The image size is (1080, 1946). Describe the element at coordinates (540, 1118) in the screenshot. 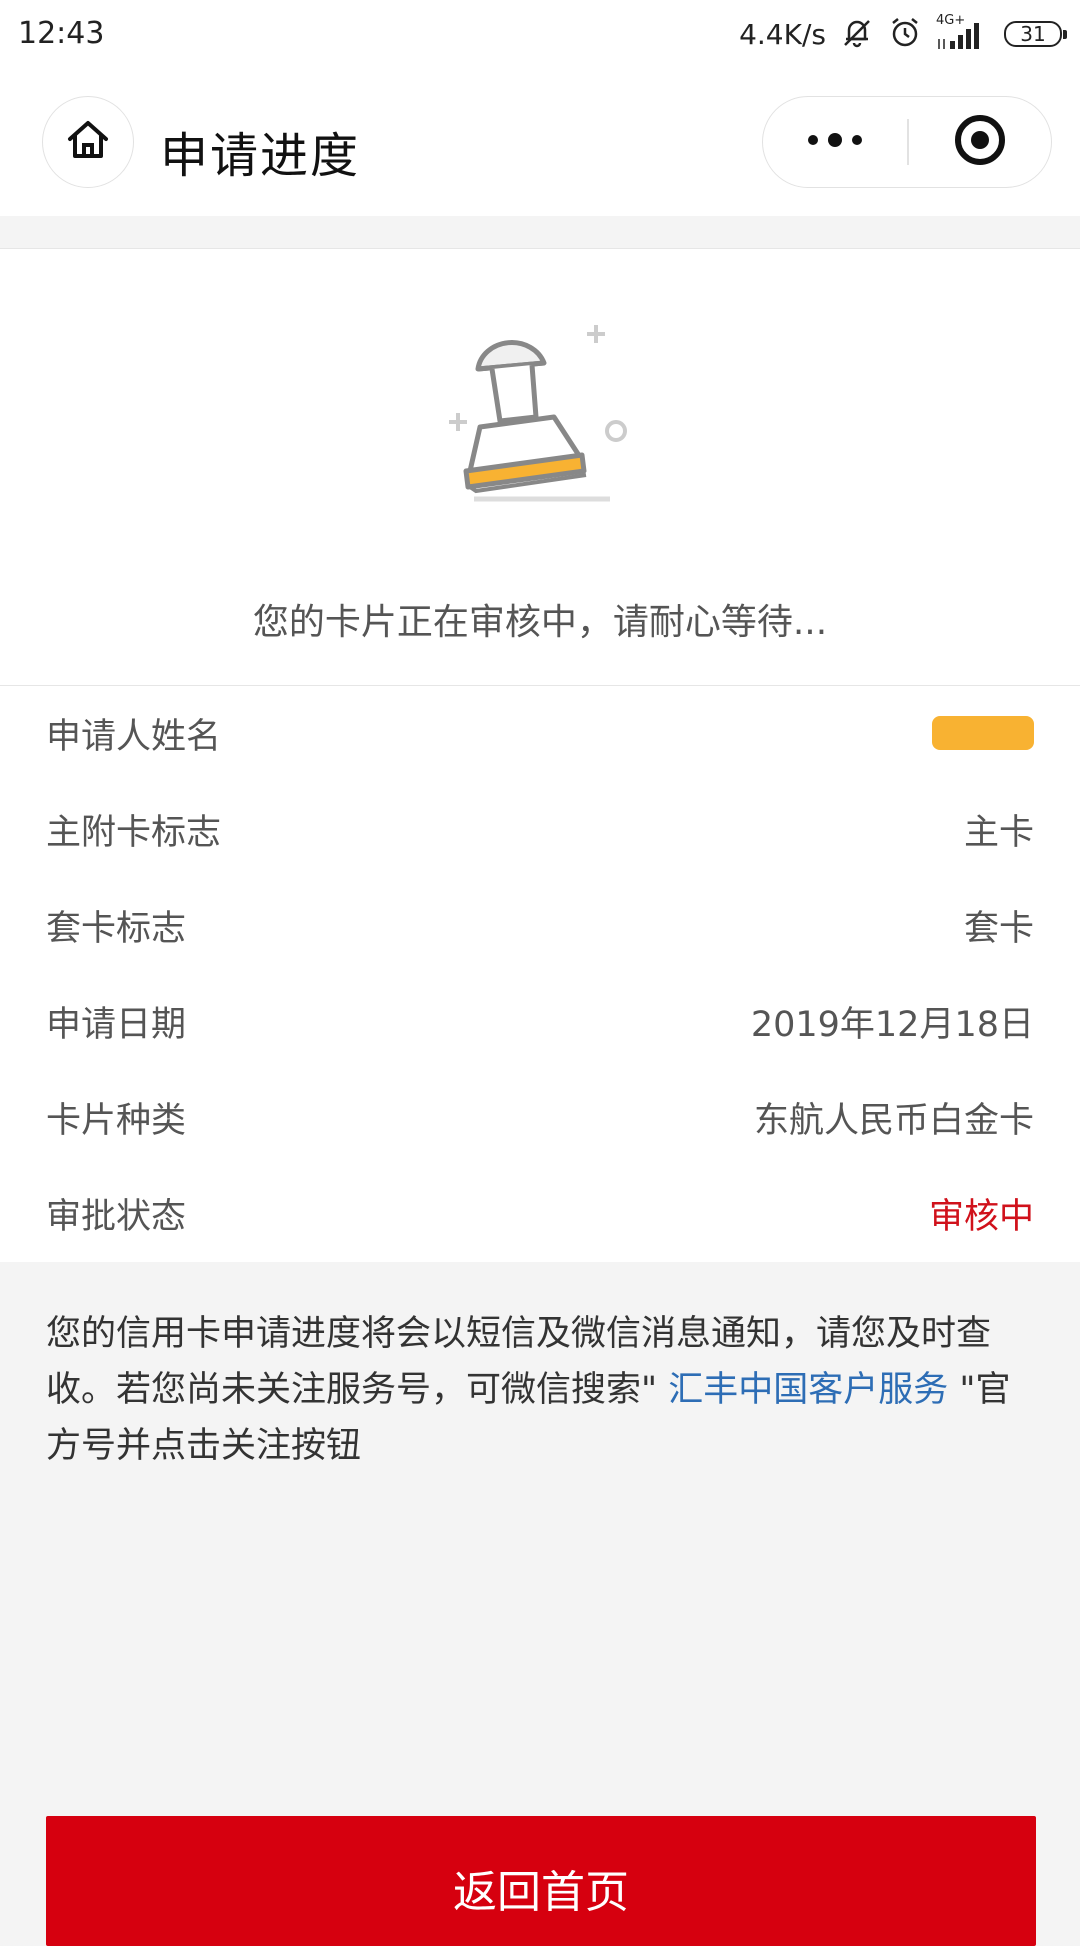

I see `detail-row-card-category: 卡片种类 东航人民币白金卡` at that location.